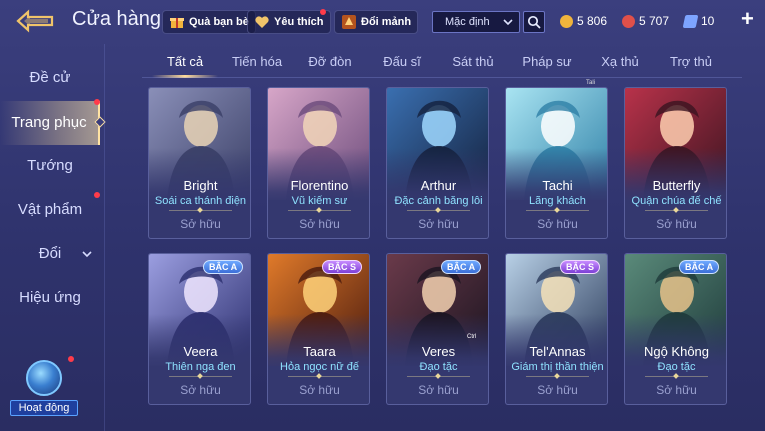 This screenshot has height=431, width=765. I want to click on sidebar-item-exchange: Đổi, so click(50, 254).